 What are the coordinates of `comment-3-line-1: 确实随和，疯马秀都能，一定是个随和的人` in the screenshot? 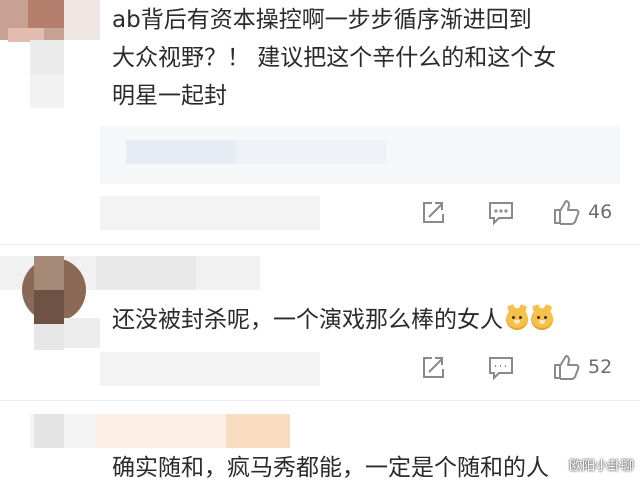 It's located at (330, 468).